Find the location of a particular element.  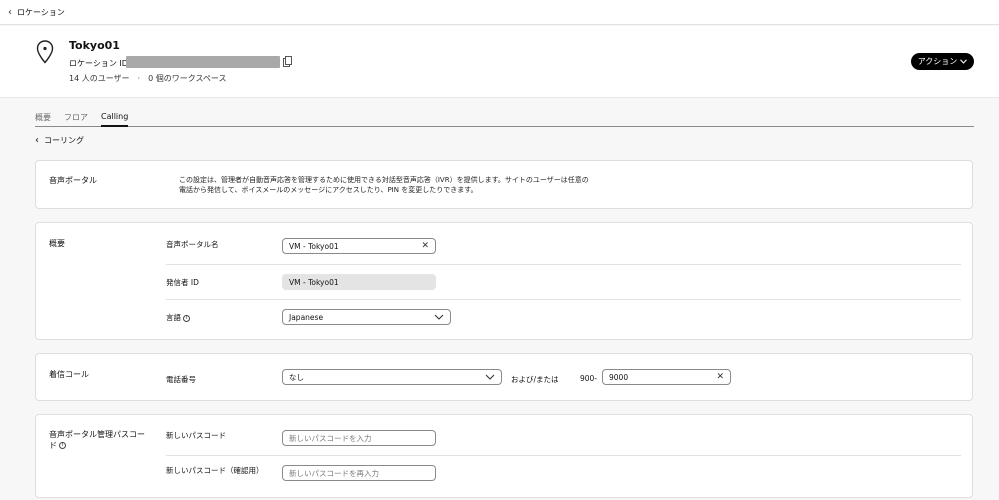

actions-button: アクション is located at coordinates (942, 61).